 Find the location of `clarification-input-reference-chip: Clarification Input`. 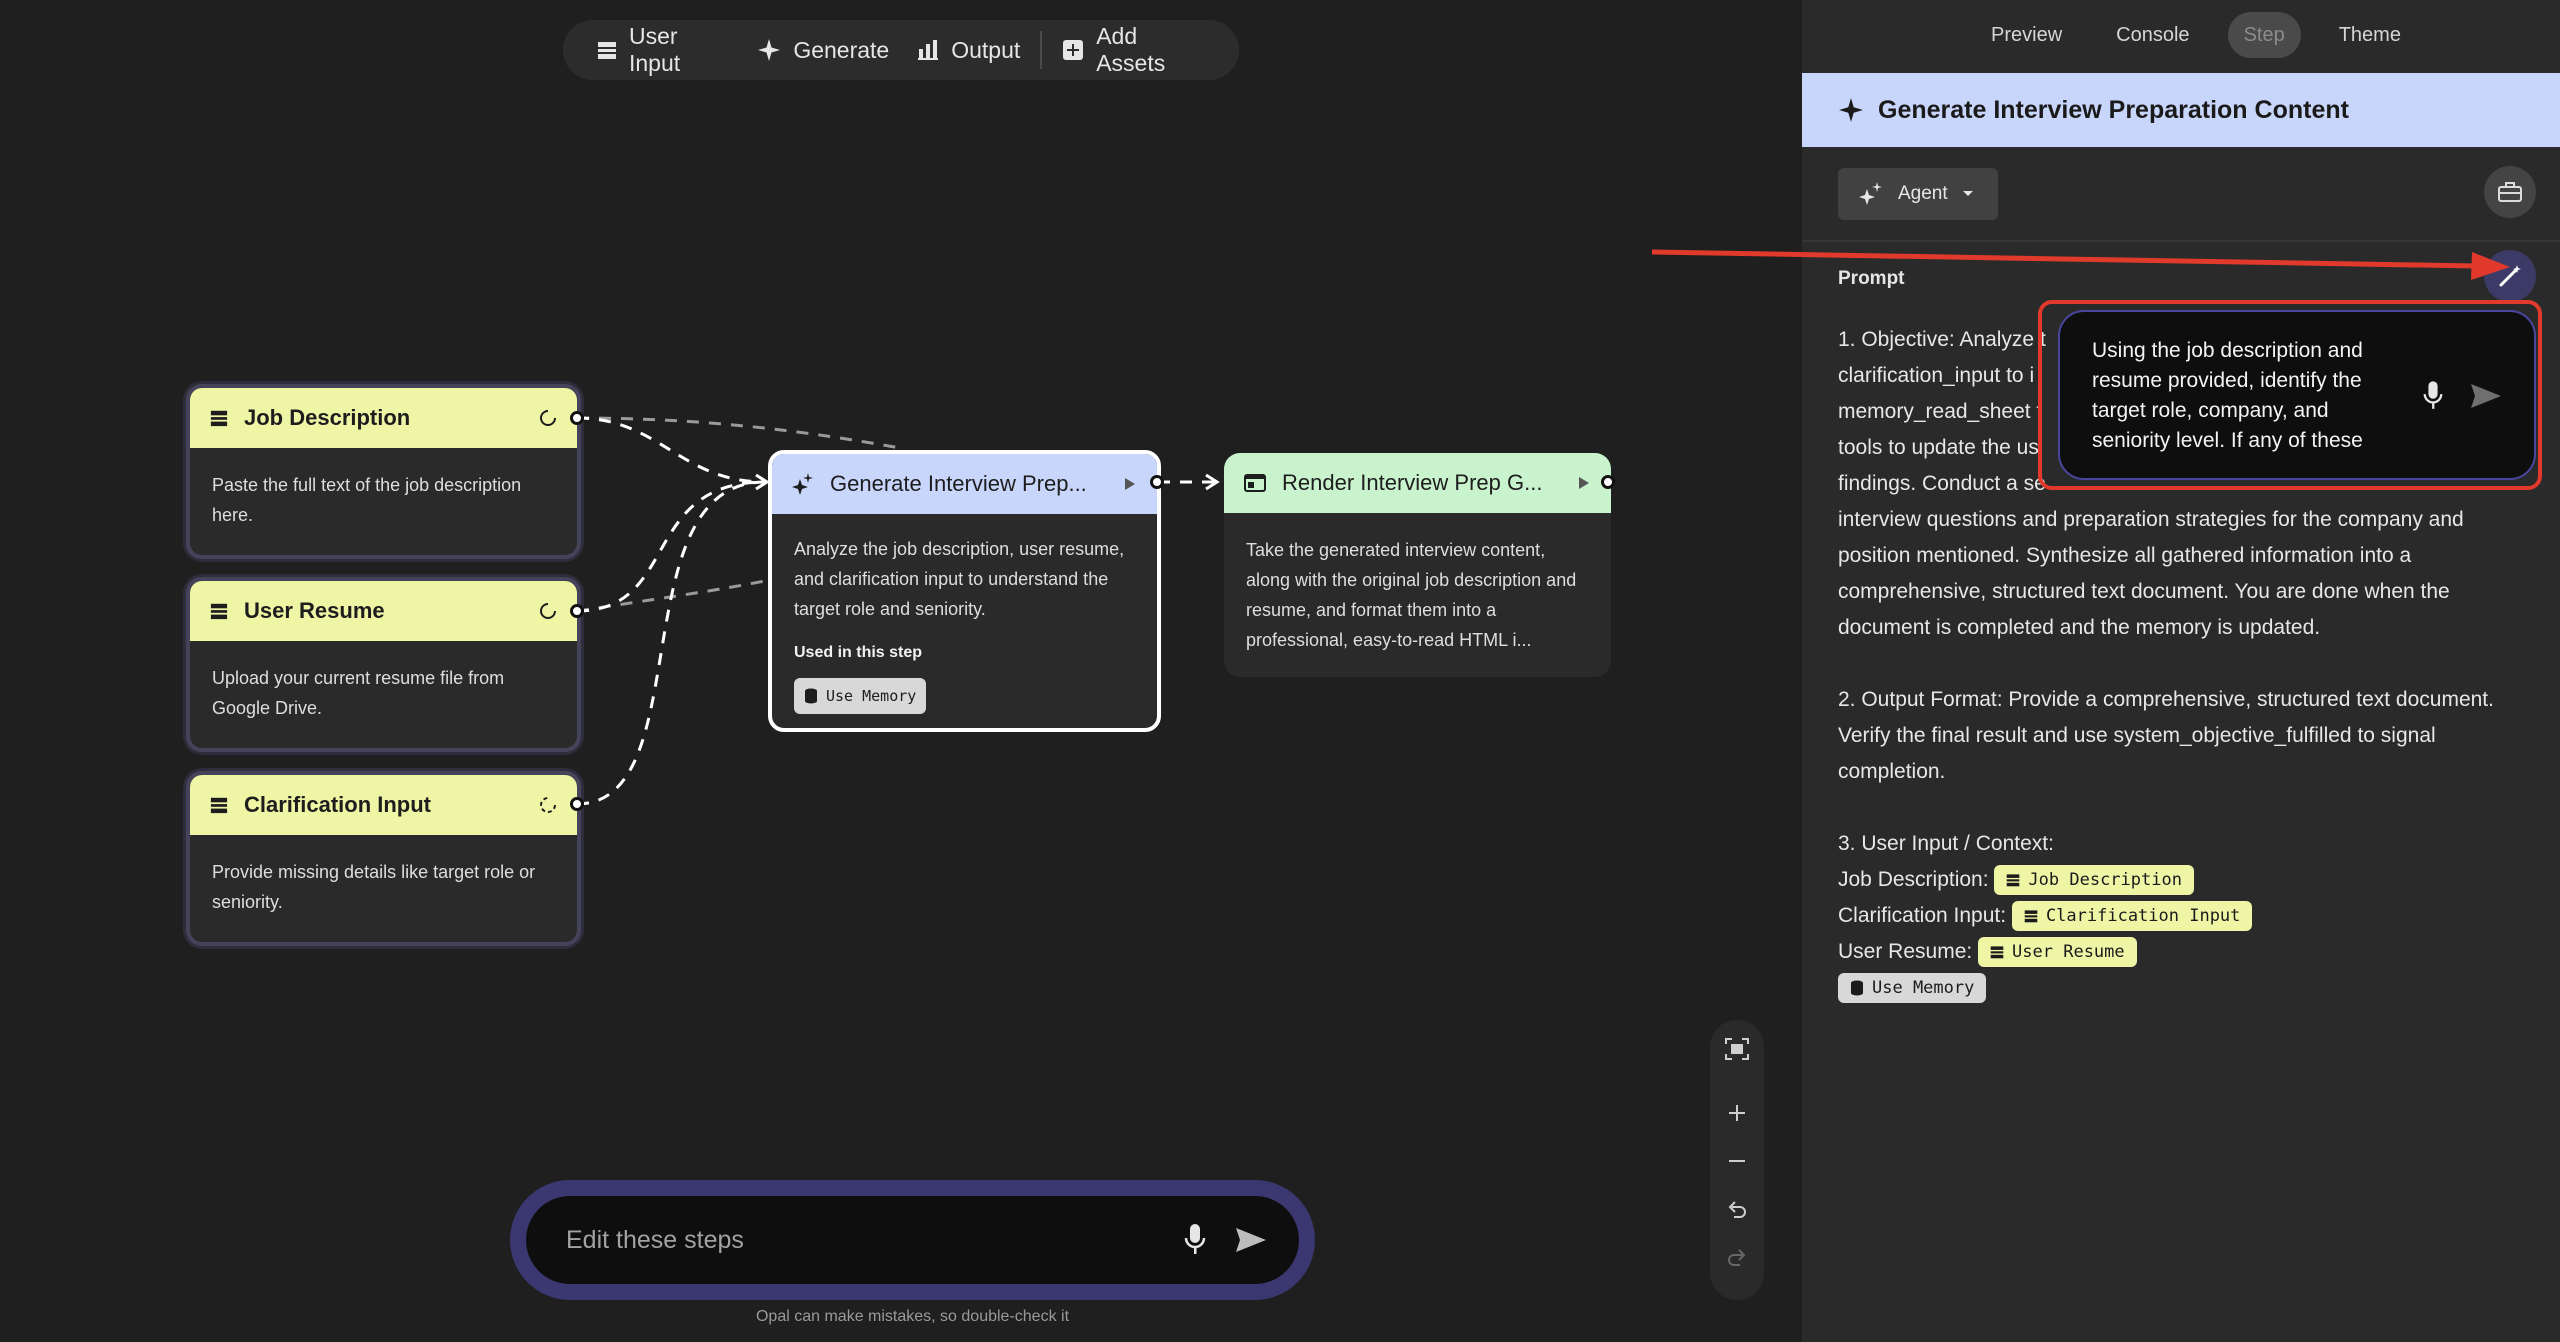

clarification-input-reference-chip: Clarification Input is located at coordinates (2132, 916).